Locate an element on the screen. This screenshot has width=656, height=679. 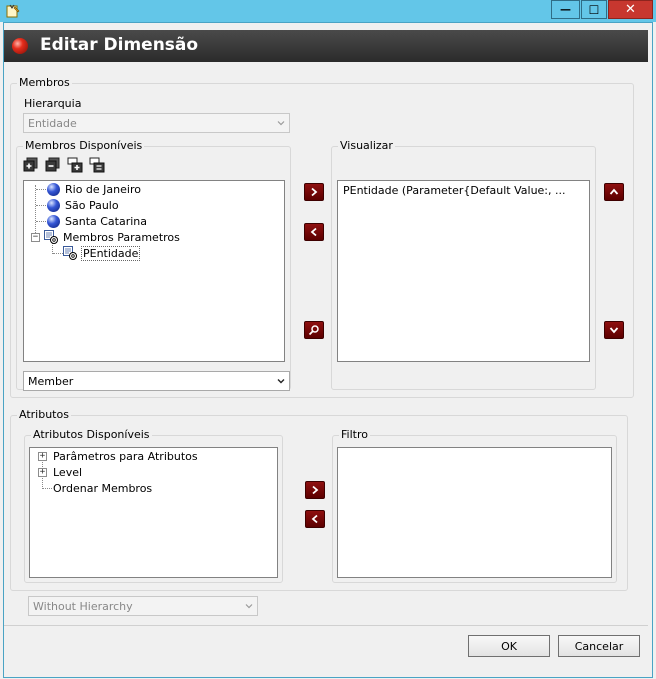
maximize-button: ☐ is located at coordinates (594, 9).